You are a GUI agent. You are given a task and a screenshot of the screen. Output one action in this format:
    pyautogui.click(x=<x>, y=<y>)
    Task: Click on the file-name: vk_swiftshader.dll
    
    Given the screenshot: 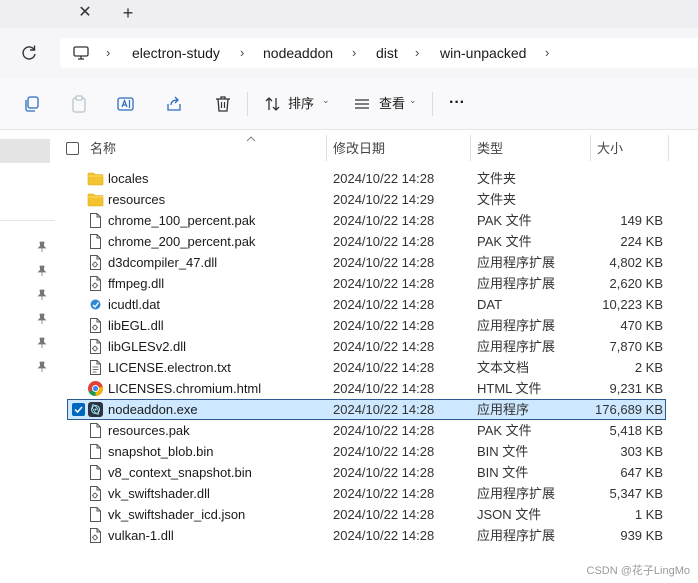 What is the action you would take?
    pyautogui.click(x=159, y=493)
    